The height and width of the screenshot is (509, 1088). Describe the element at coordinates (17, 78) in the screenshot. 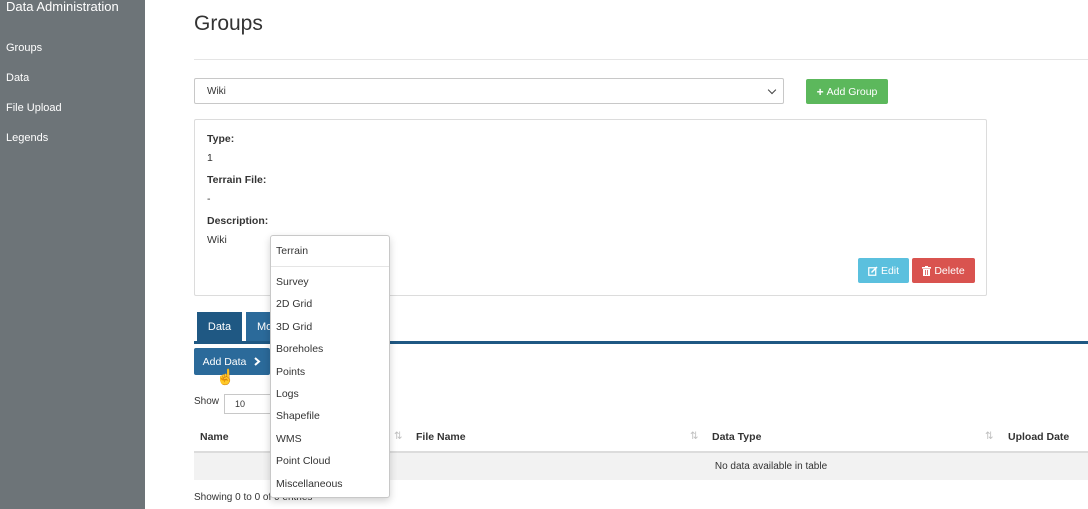

I see `sidebar-item-data: Data` at that location.